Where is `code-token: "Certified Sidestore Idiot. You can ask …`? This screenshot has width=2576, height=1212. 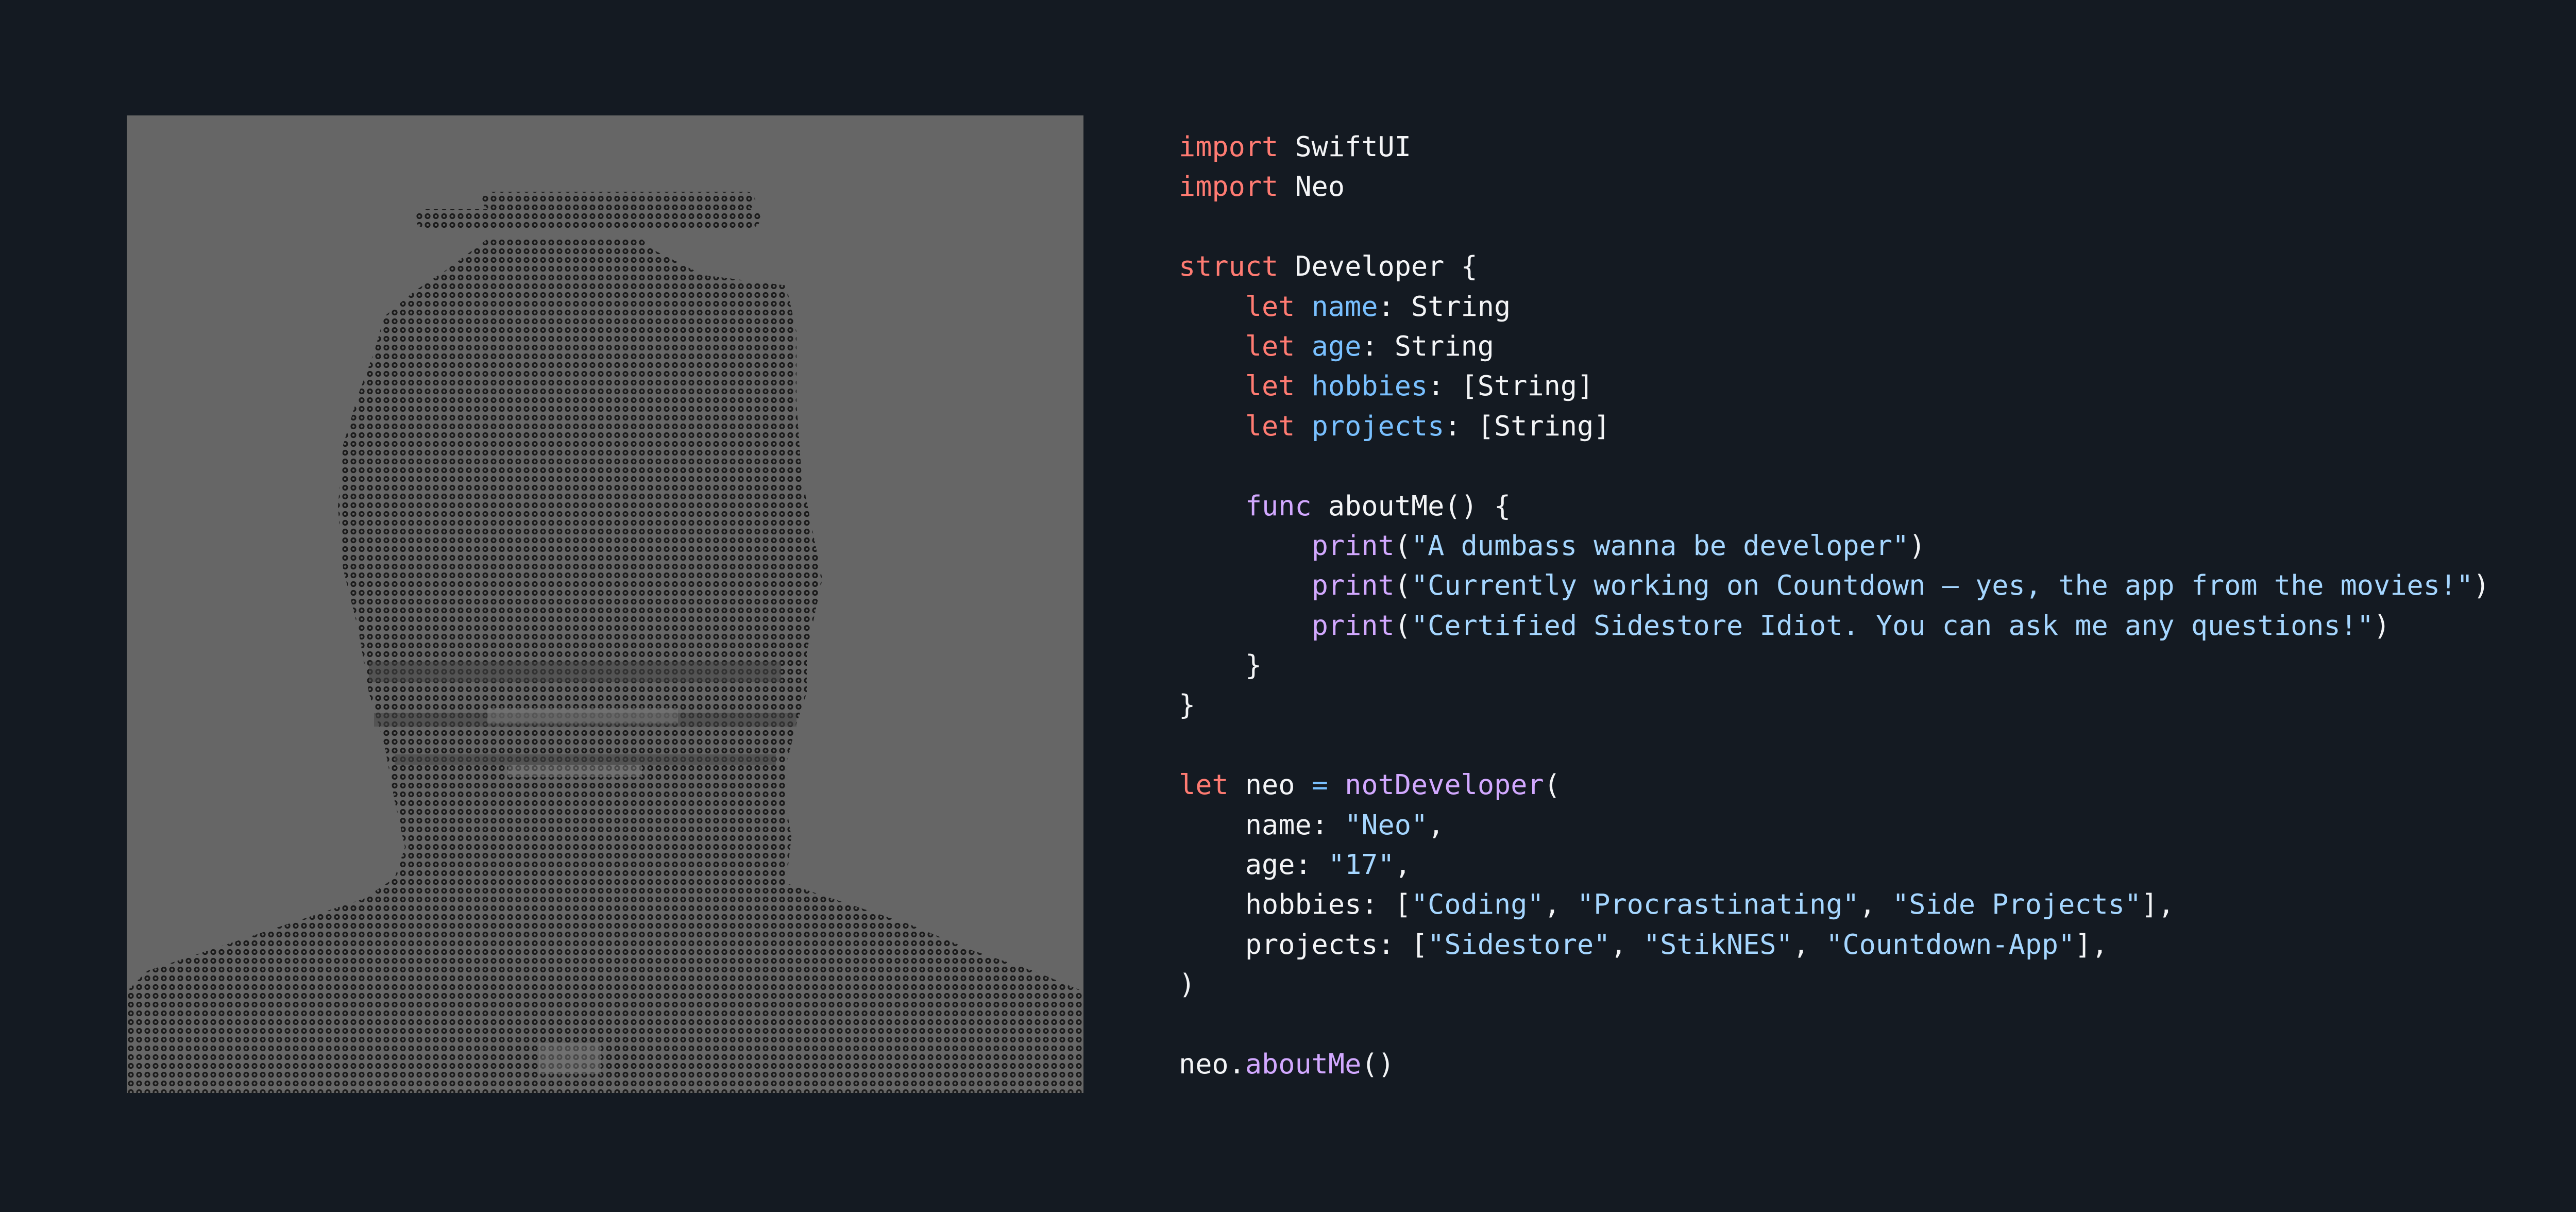 code-token: "Certified Sidestore Idiot. You can ask … is located at coordinates (1892, 625).